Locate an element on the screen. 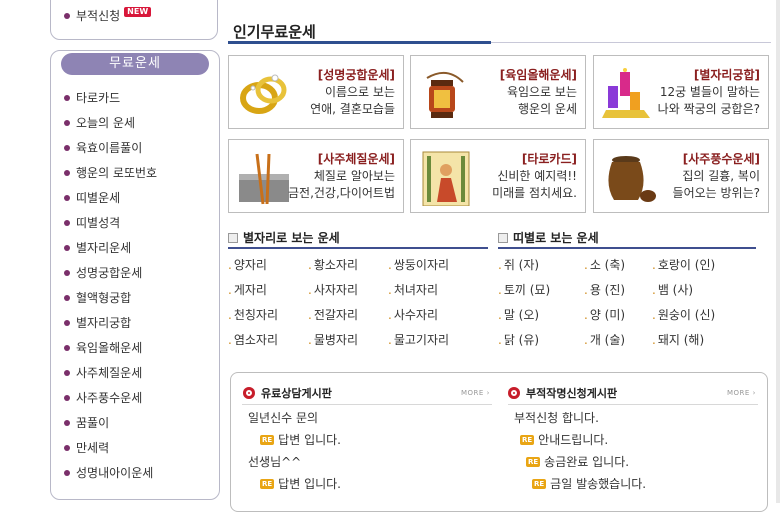 Image resolution: width=780 pixels, height=512 pixels. board-post: RE 안내드립니다. is located at coordinates (564, 439).